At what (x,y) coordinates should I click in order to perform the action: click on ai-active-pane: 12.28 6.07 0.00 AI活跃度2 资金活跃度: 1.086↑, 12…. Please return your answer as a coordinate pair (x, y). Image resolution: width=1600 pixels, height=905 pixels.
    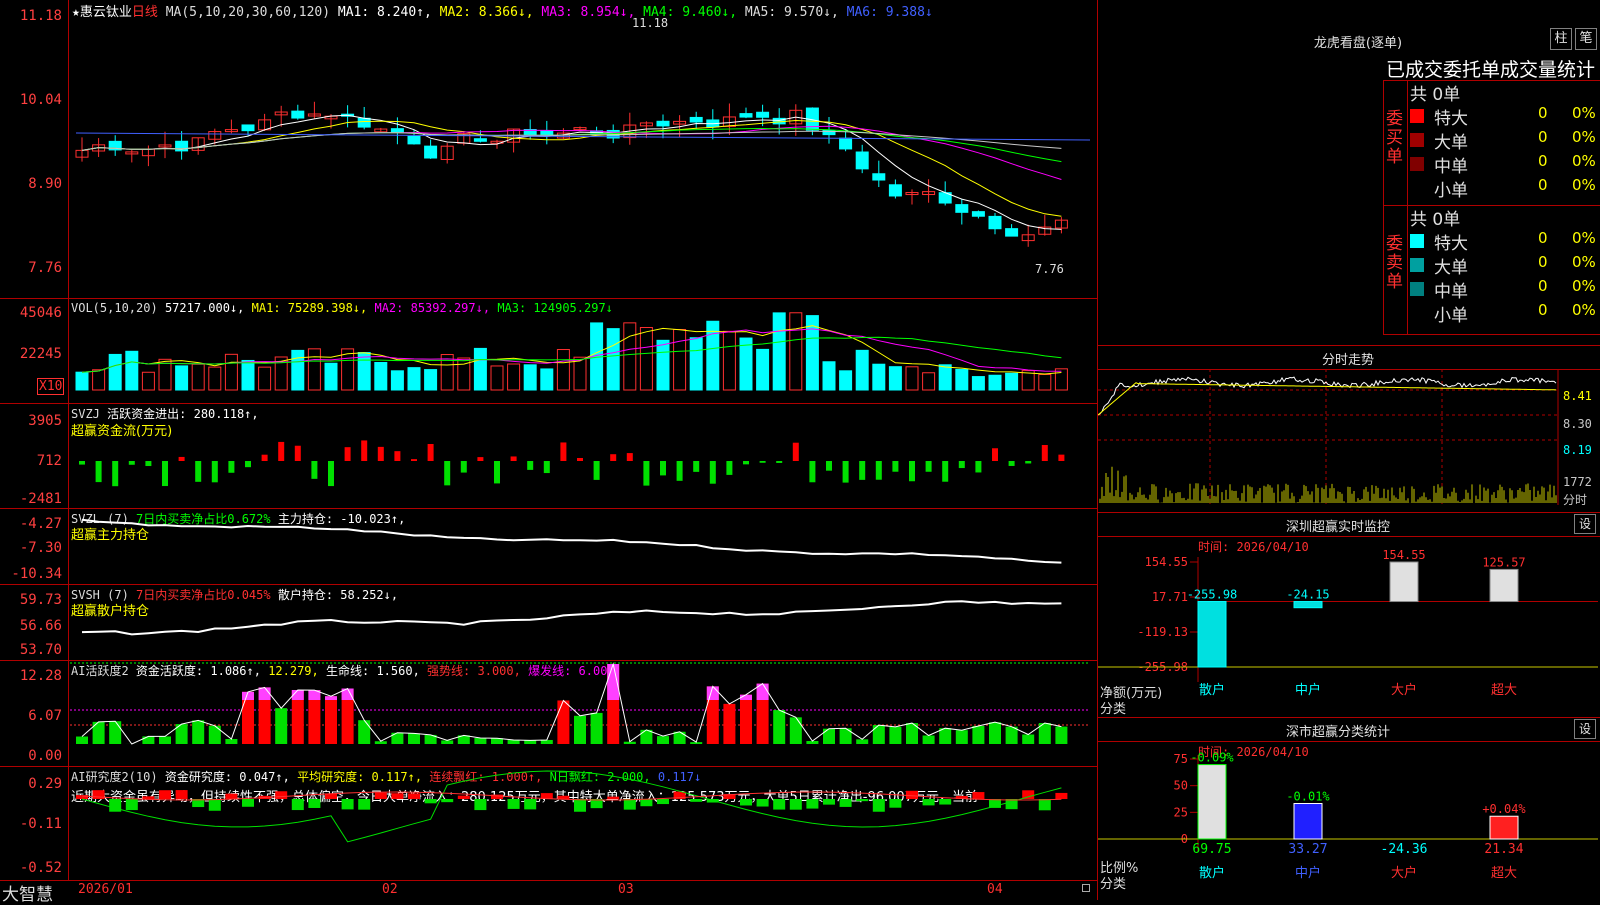
    Looking at the image, I should click on (549, 713).